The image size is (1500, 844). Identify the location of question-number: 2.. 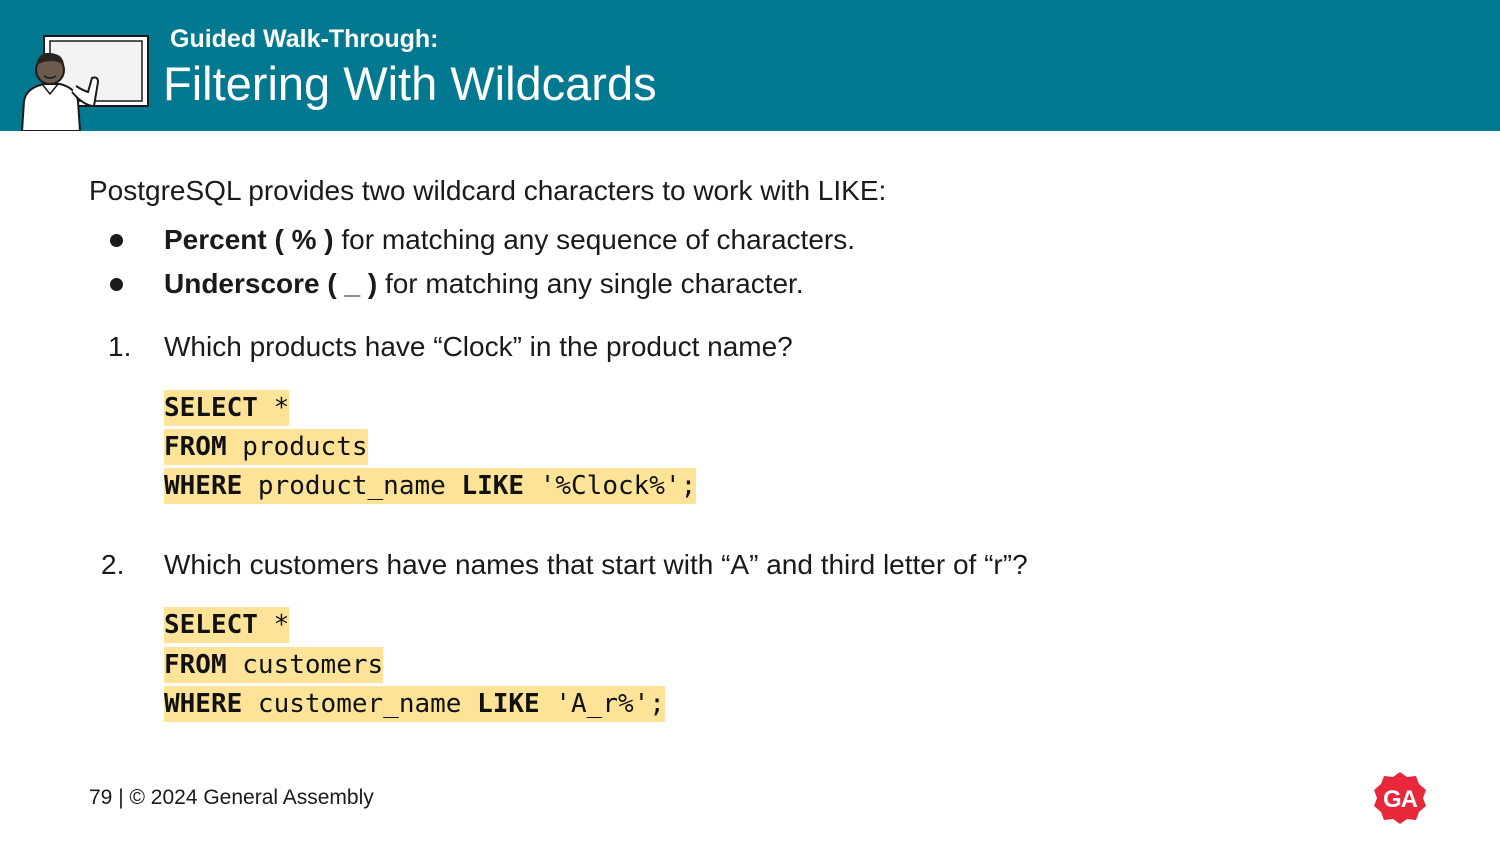
(113, 564).